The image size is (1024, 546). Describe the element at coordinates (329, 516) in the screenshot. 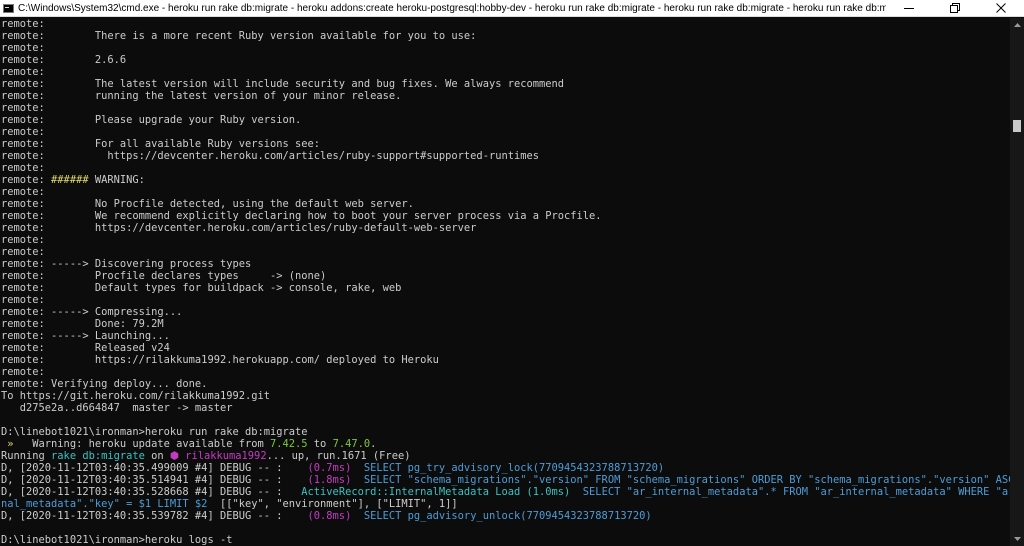

I see `console-text-segment: (0.8ms)` at that location.